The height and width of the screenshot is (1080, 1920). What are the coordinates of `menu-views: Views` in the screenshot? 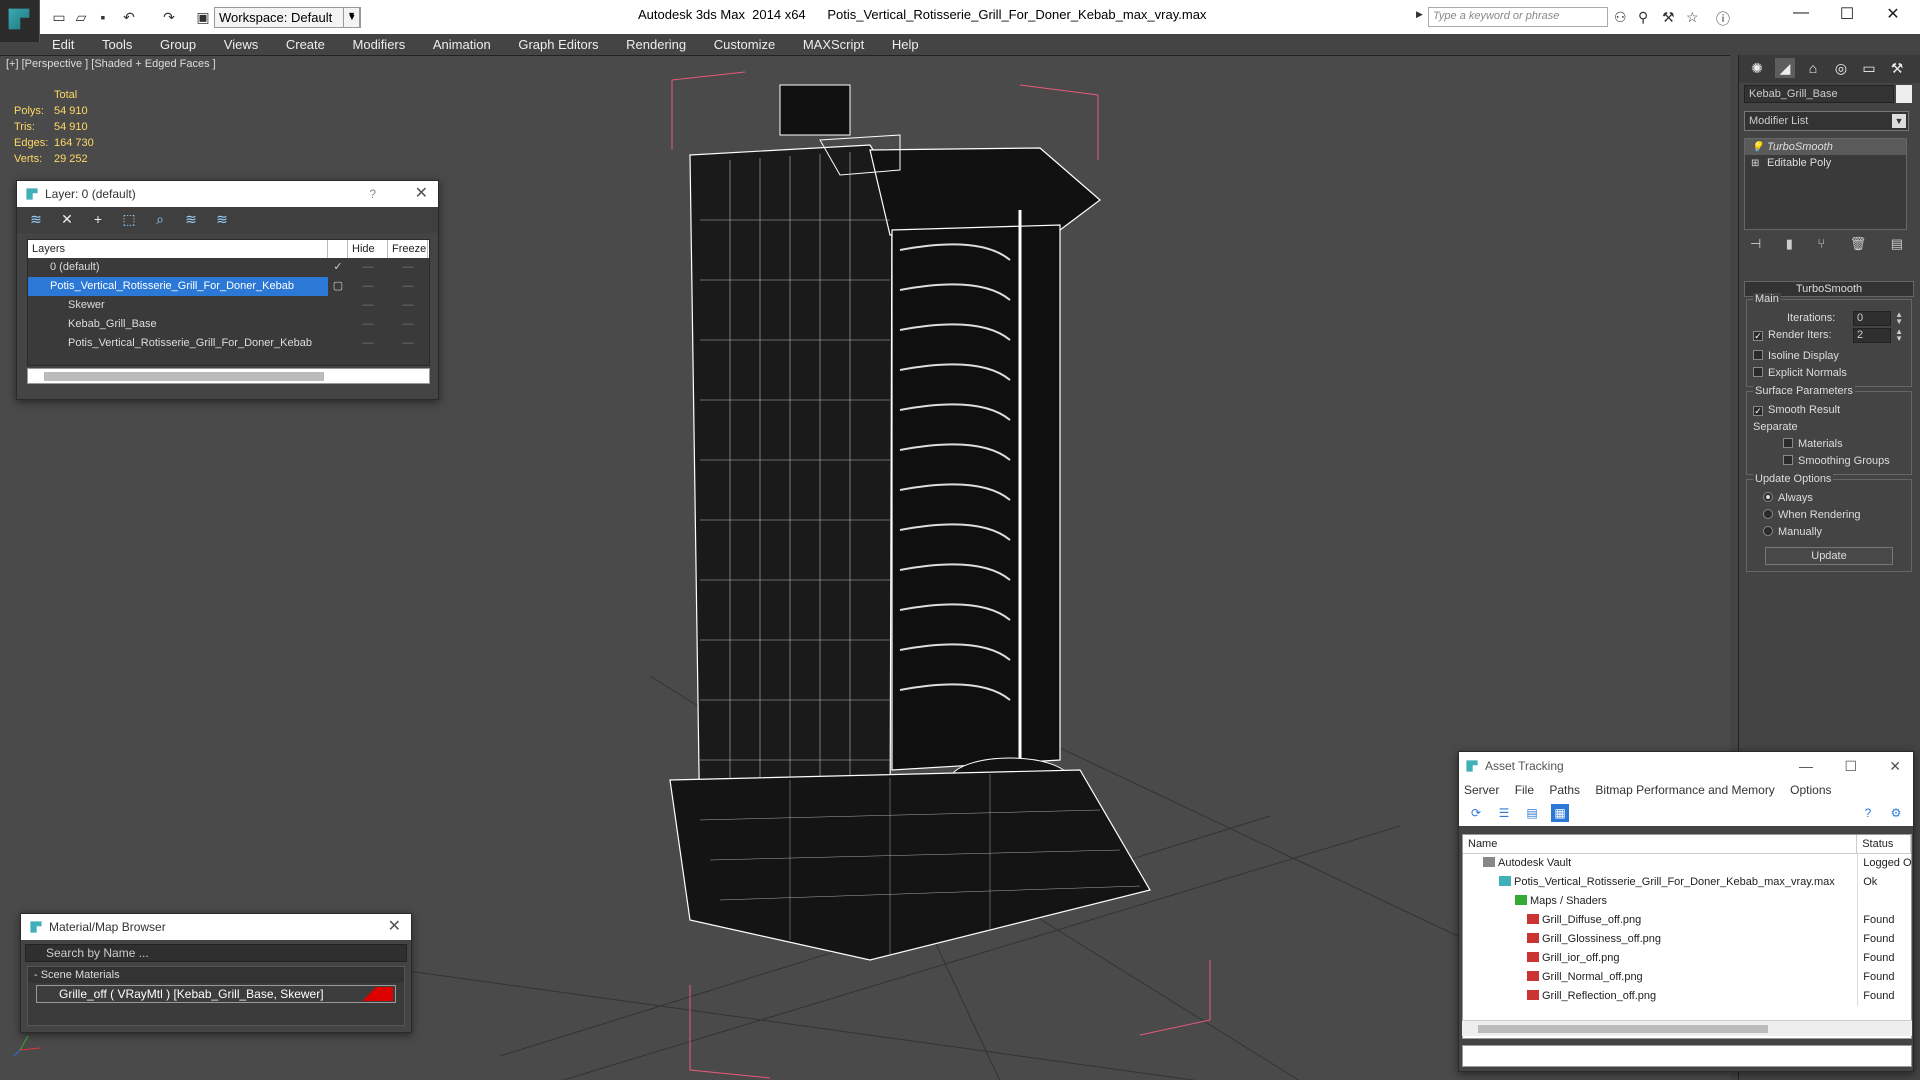 It's located at (241, 44).